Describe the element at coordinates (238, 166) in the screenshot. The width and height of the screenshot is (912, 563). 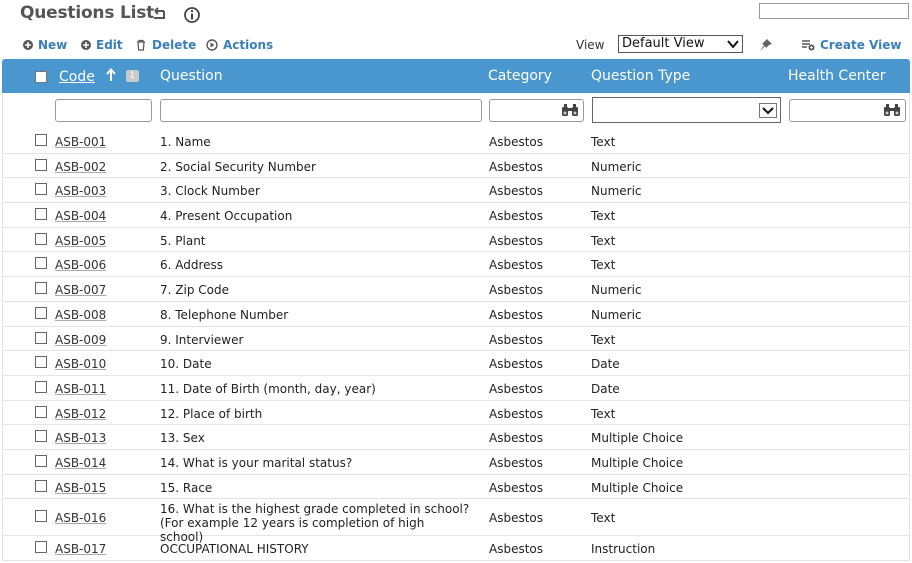
I see `row-question: 2. Social Security Number` at that location.